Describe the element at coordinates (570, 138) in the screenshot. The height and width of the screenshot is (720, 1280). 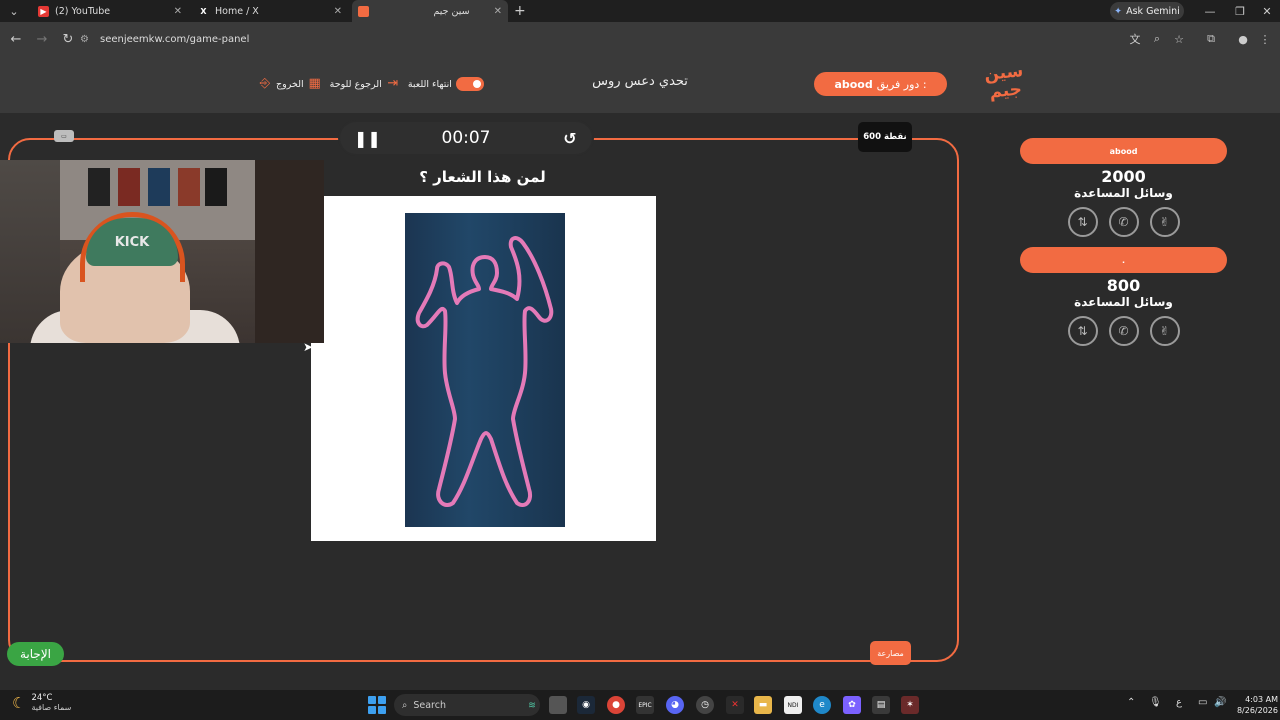
I see `reset-timer-icon: ↺` at that location.